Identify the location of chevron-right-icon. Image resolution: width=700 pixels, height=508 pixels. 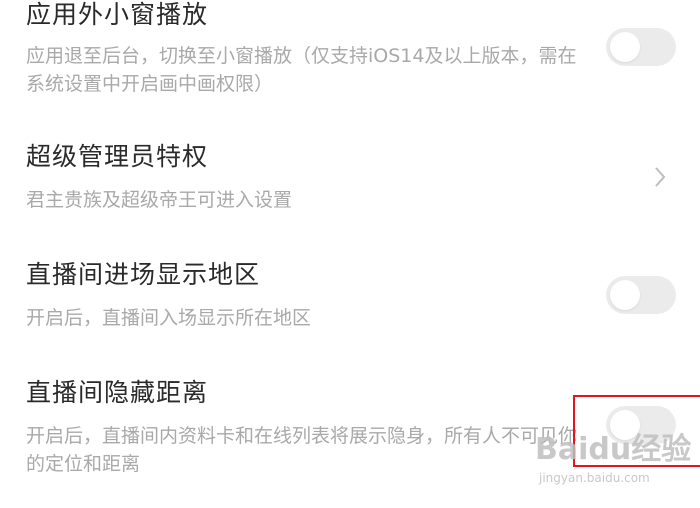
(660, 177).